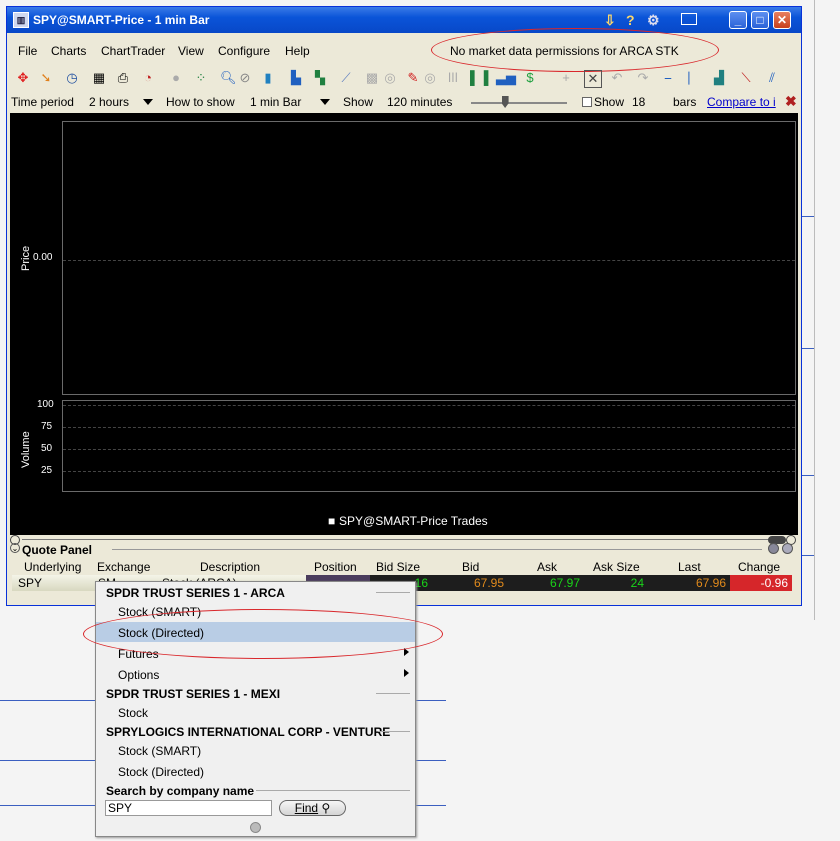 The height and width of the screenshot is (841, 840). I want to click on more-options-icon, so click(255, 827).